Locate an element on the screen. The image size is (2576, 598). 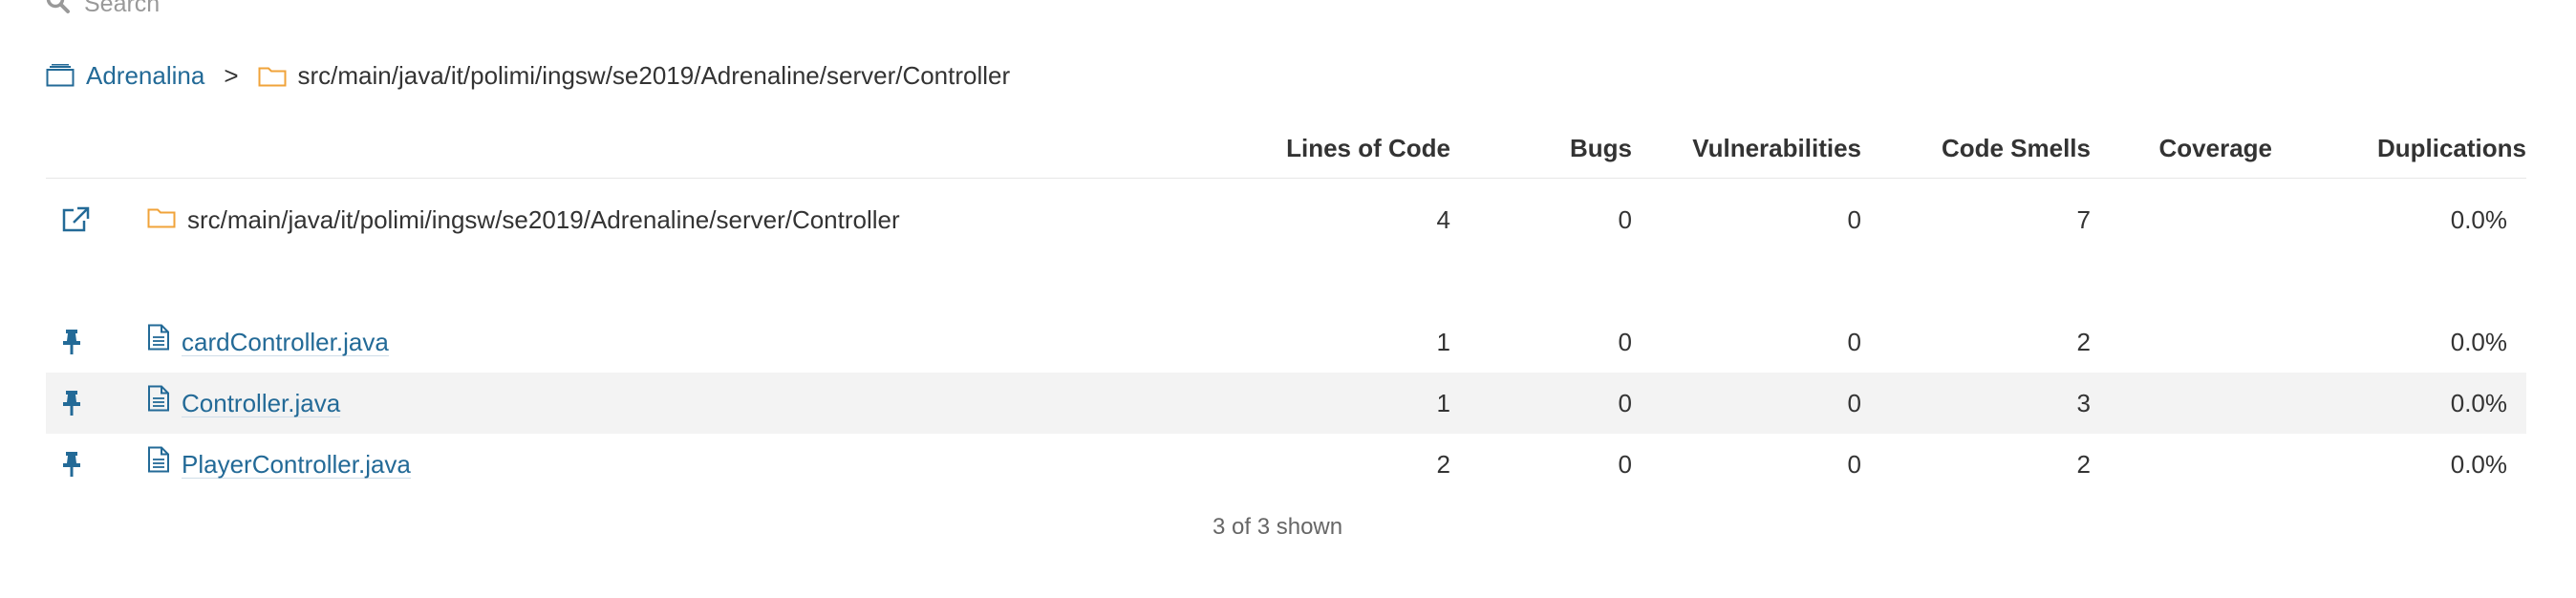
file-link: PlayerController.java is located at coordinates (296, 465).